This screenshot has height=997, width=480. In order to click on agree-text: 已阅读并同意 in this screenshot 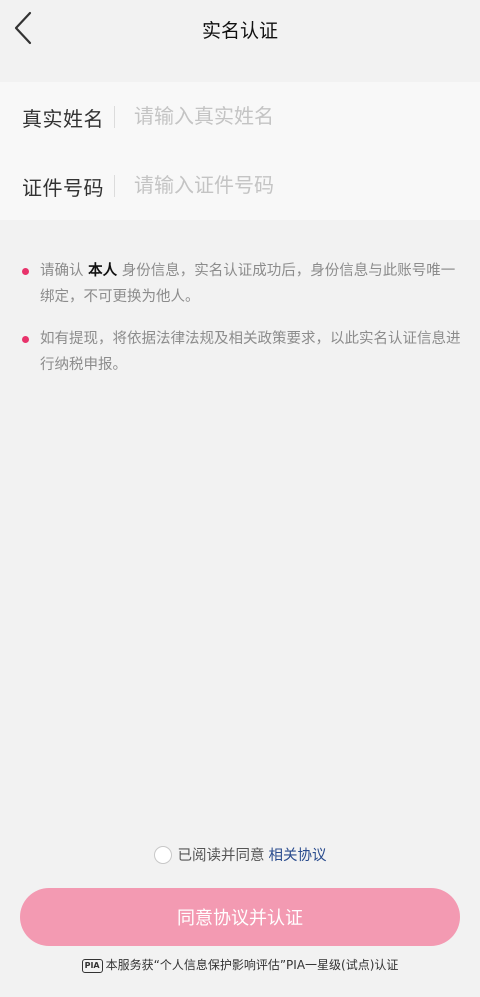, I will do `click(221, 856)`.